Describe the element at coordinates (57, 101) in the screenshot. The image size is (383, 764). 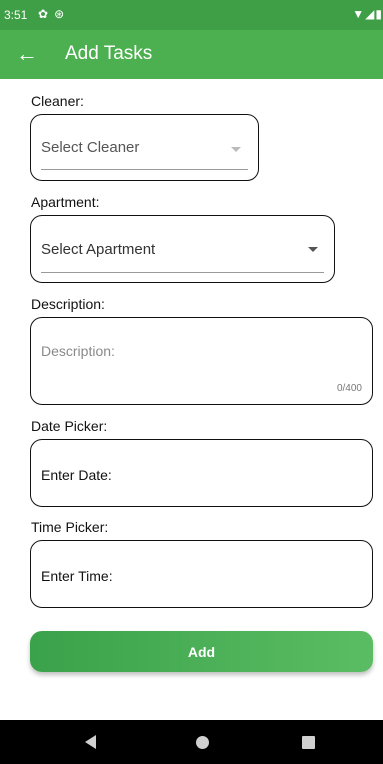
I see `cleaner-label: Cleaner:` at that location.